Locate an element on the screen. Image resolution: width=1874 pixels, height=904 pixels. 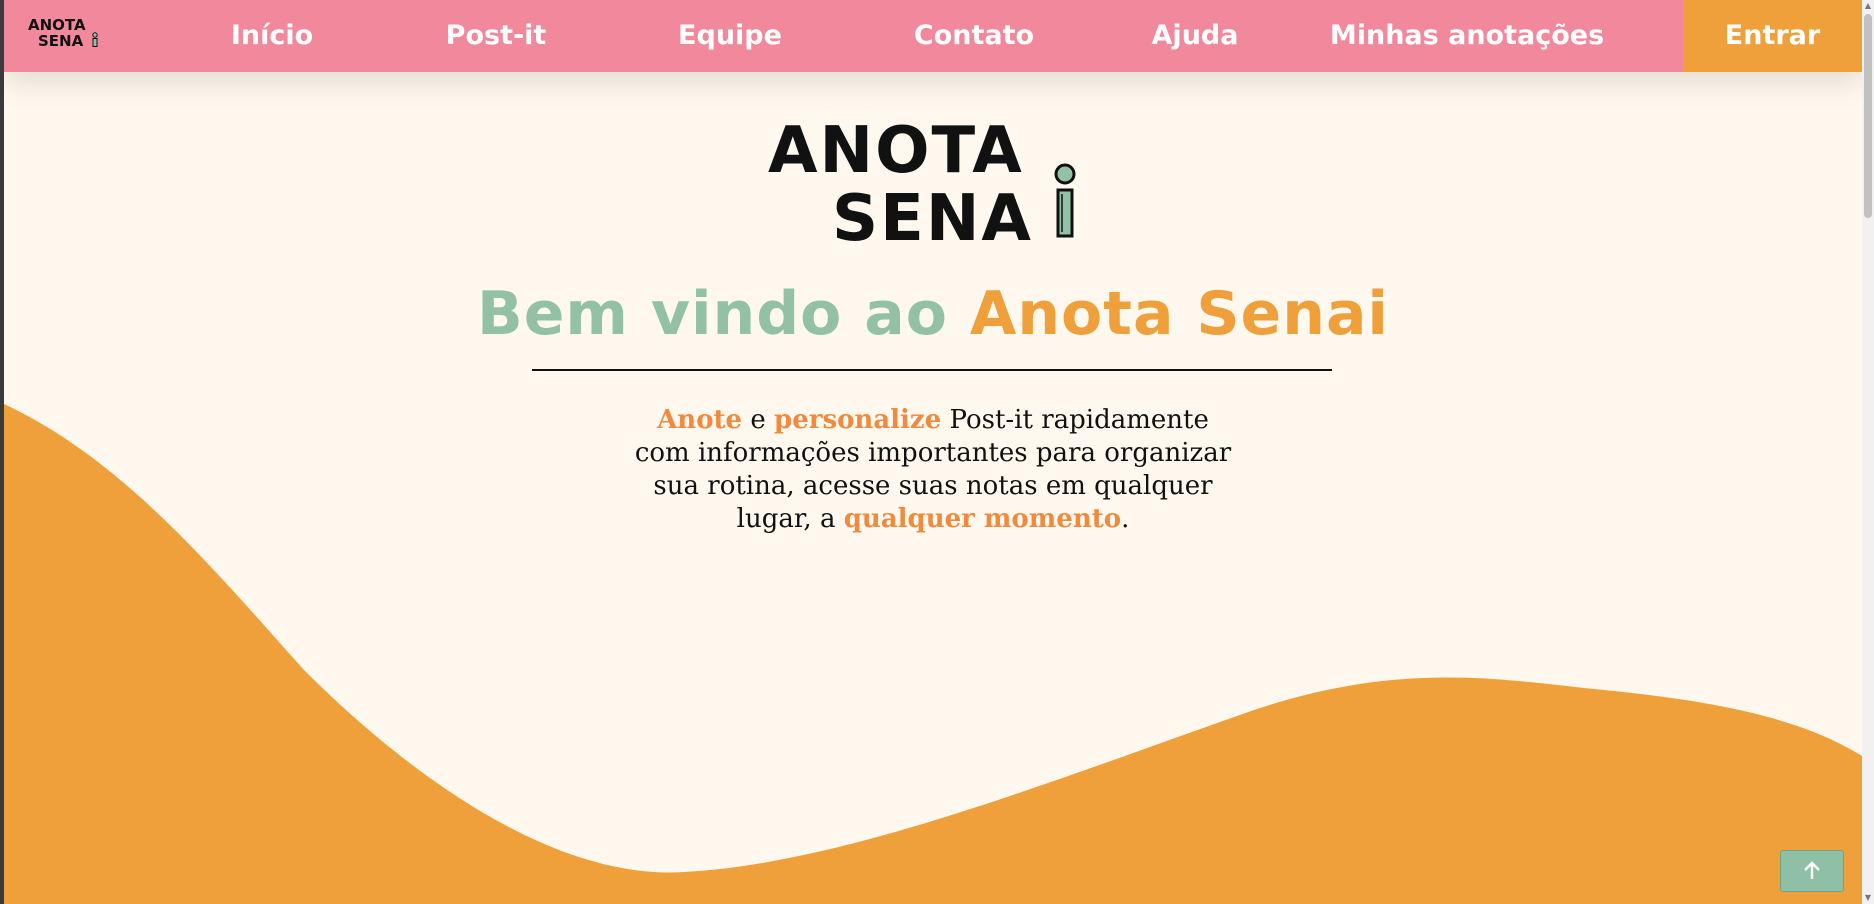
nav-item-minhas-anotacoes: Minhas anotações is located at coordinates (1467, 36).